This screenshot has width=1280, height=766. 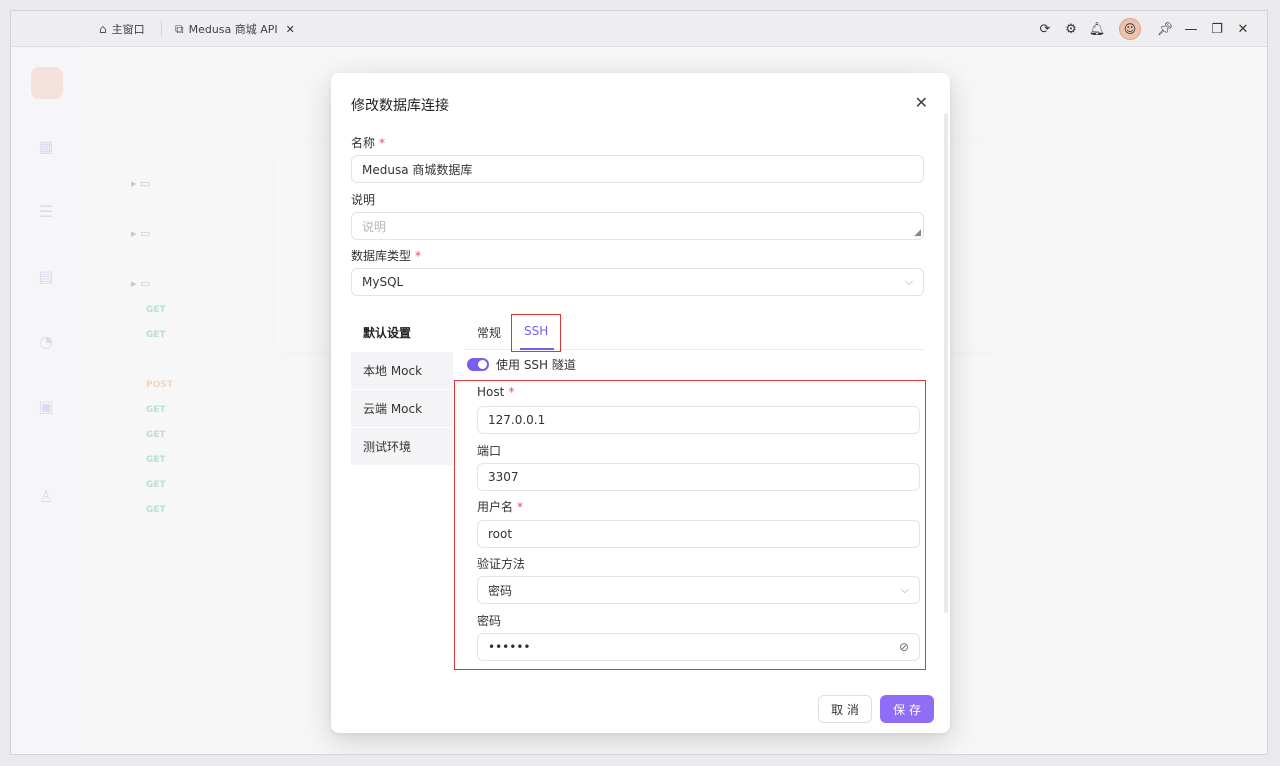 I want to click on ssh-tunnel-toggle, so click(x=478, y=364).